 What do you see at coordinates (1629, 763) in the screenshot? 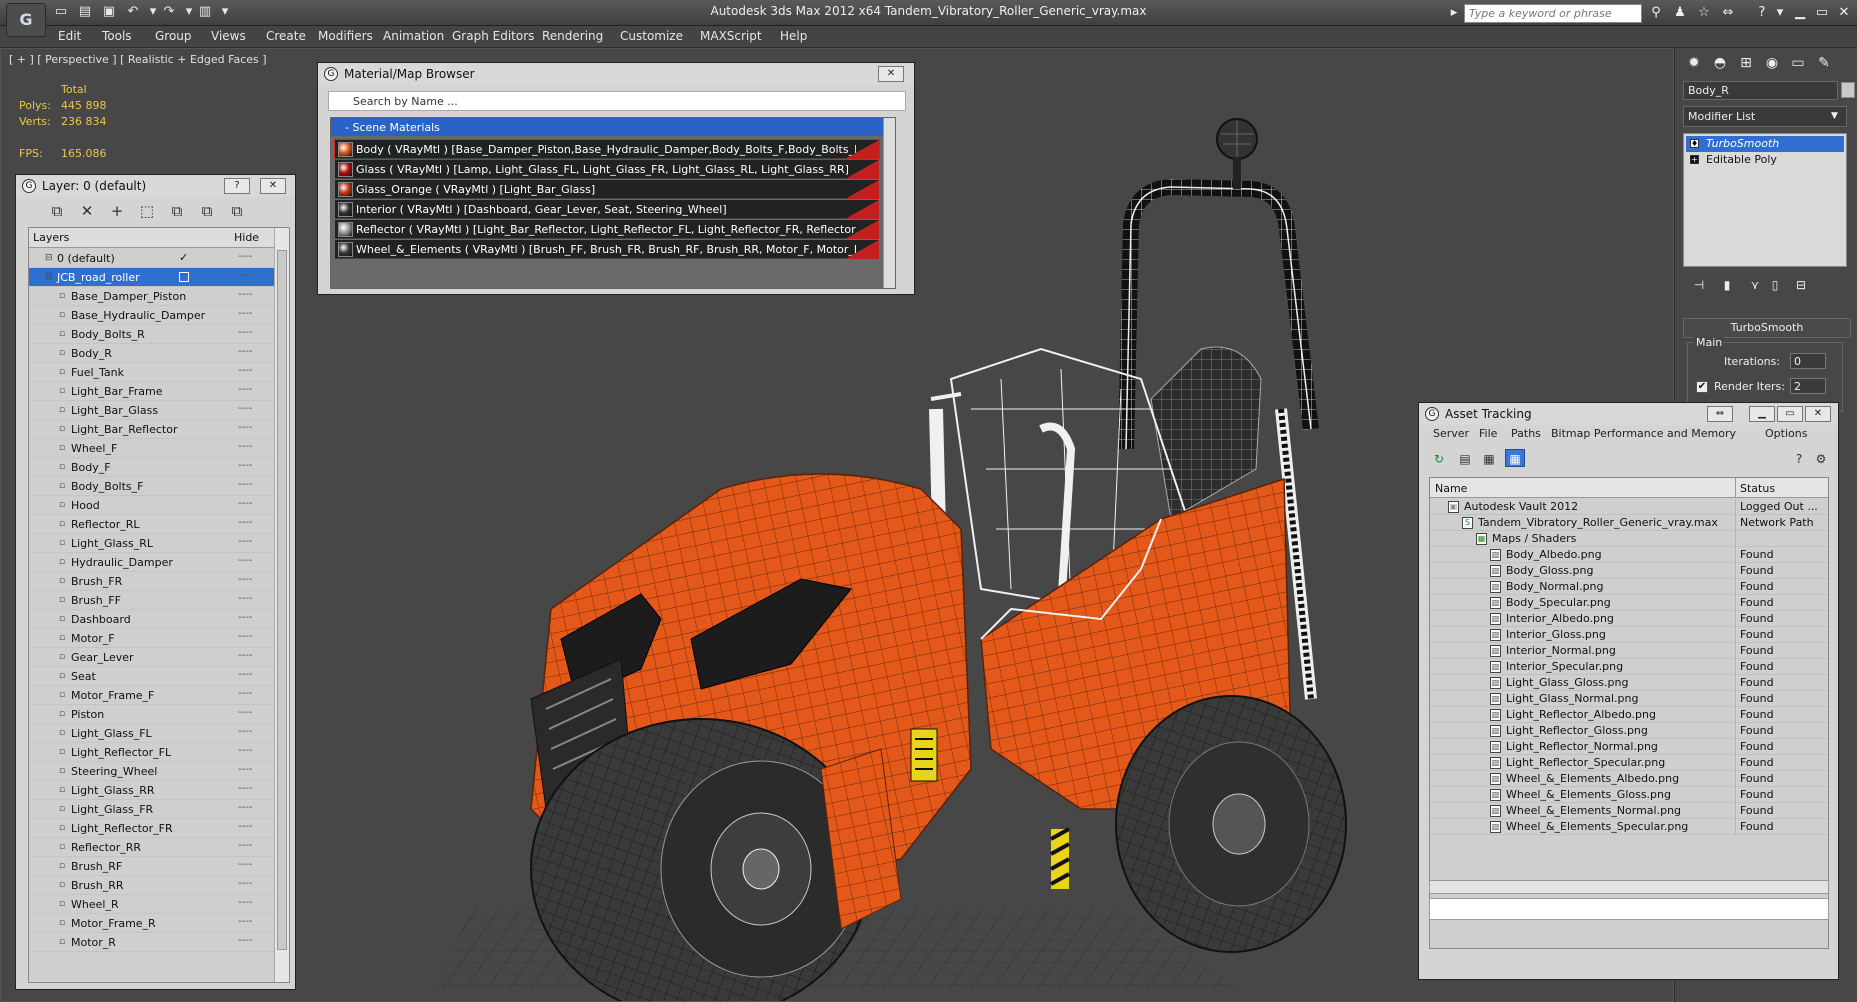
I see `asset-row: ▧ Light_Reflector_Specular.png Found` at bounding box center [1629, 763].